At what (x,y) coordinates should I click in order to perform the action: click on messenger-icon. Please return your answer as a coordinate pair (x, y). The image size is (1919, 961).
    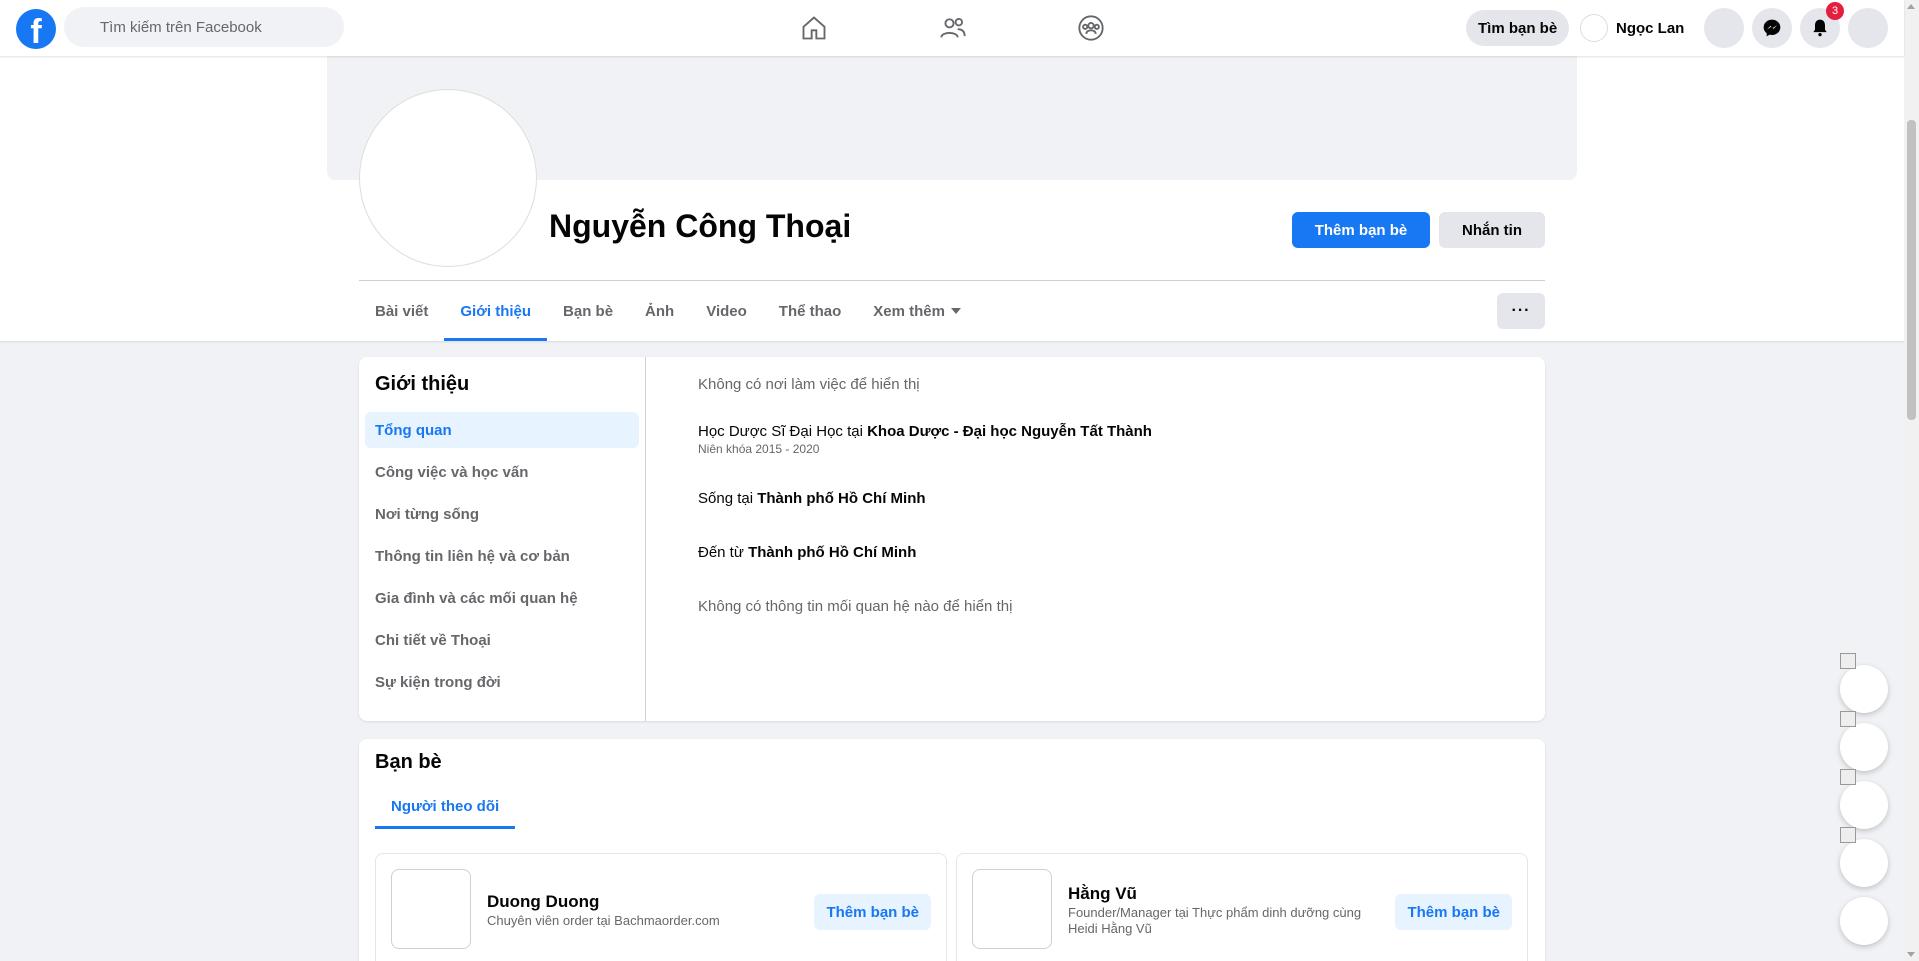
    Looking at the image, I should click on (1772, 28).